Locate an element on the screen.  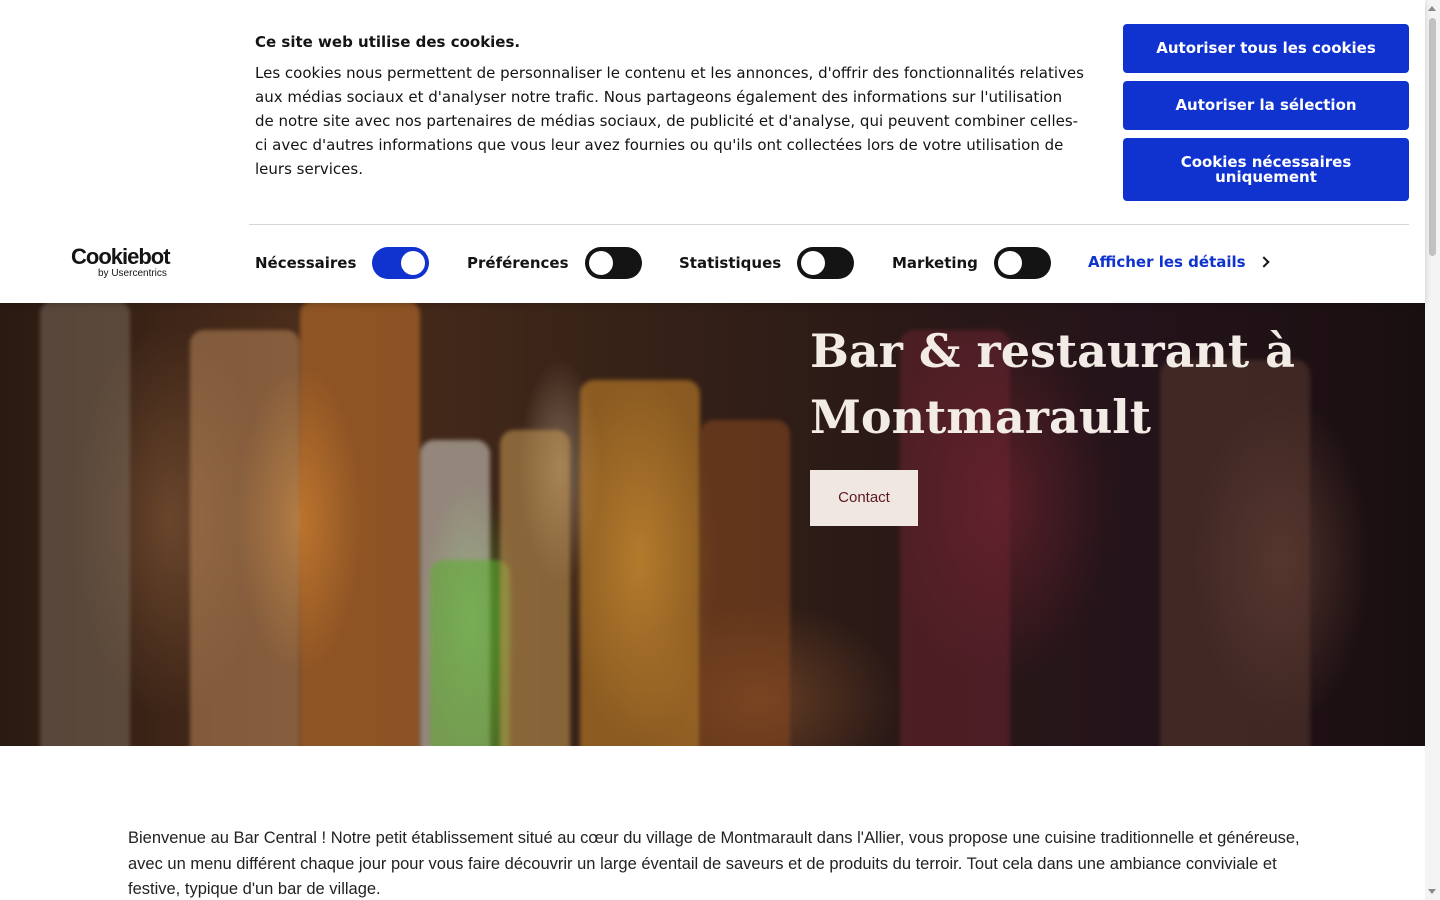
consent-necessary: Nécessaires is located at coordinates (342, 262).